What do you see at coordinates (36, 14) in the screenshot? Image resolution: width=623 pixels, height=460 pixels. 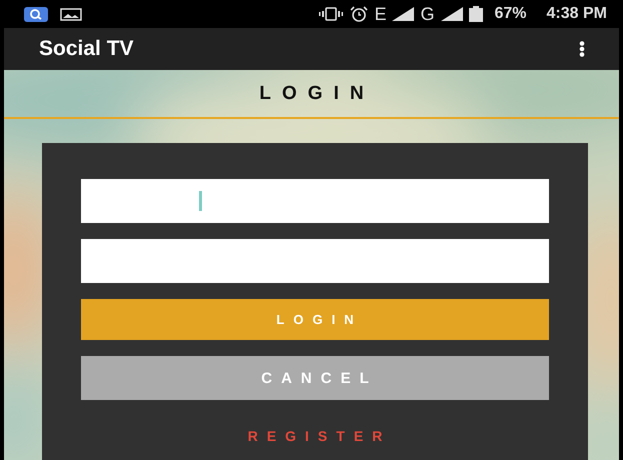 I see `search-icon` at bounding box center [36, 14].